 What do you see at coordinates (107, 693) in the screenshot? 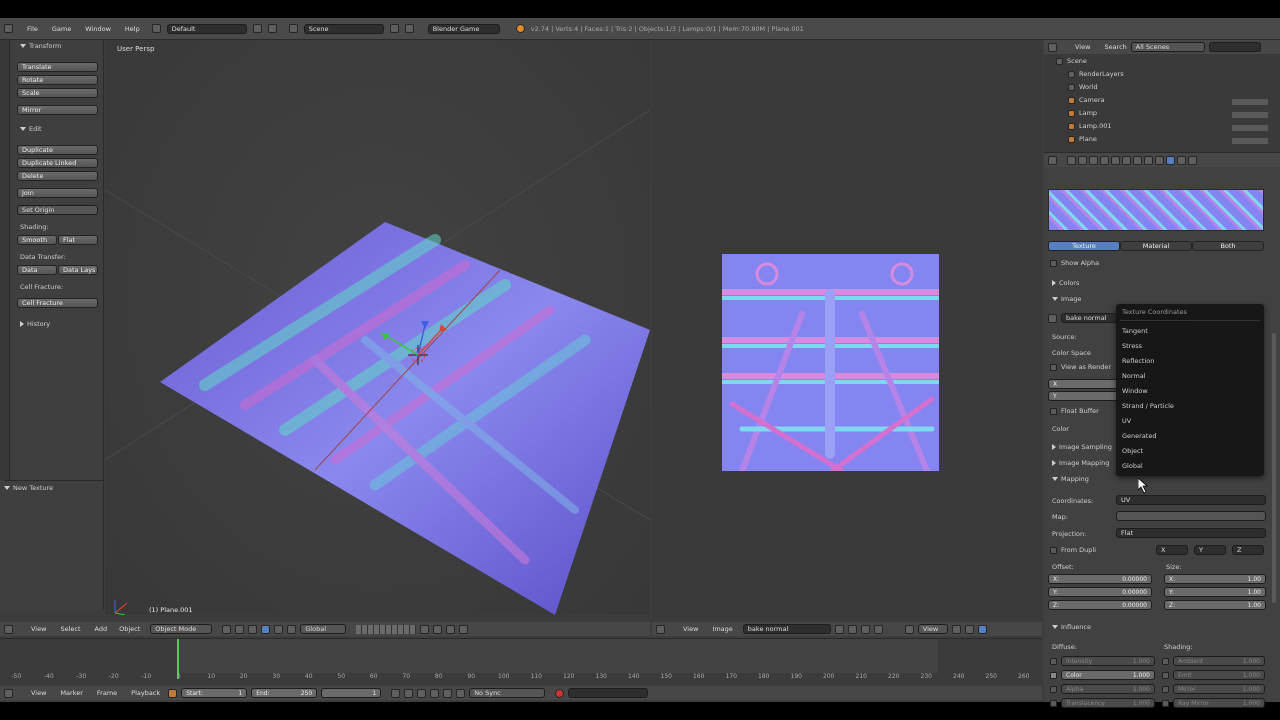
I see `menu-frame: Frame` at bounding box center [107, 693].